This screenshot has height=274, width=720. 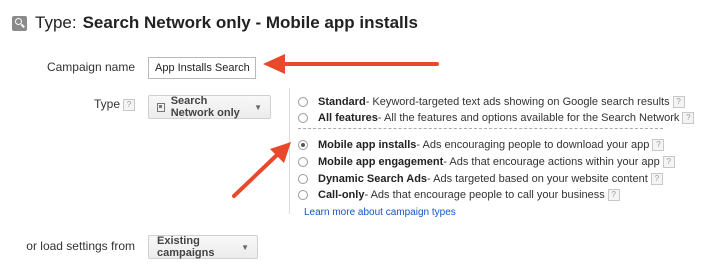 What do you see at coordinates (261, 170) in the screenshot?
I see `arrow-to-mobile-app-installs` at bounding box center [261, 170].